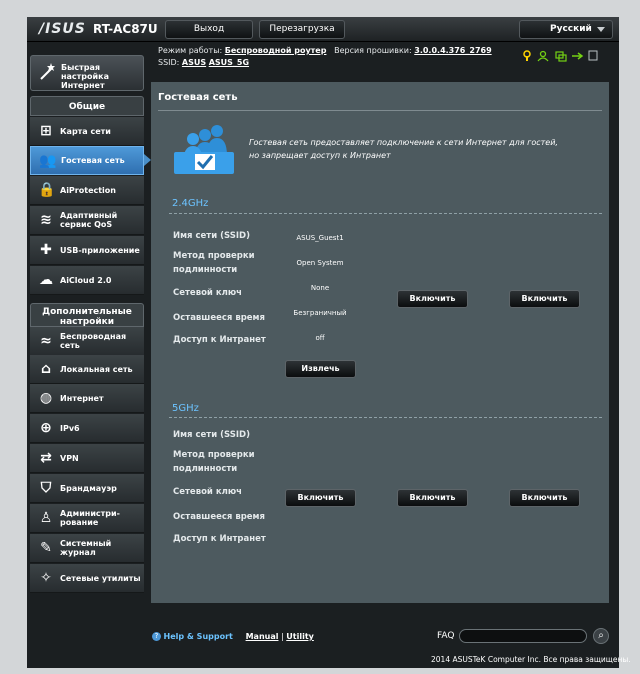 The width and height of the screenshot is (640, 674). I want to click on sidebar-item-label: Сетевые утилиты, so click(100, 578).